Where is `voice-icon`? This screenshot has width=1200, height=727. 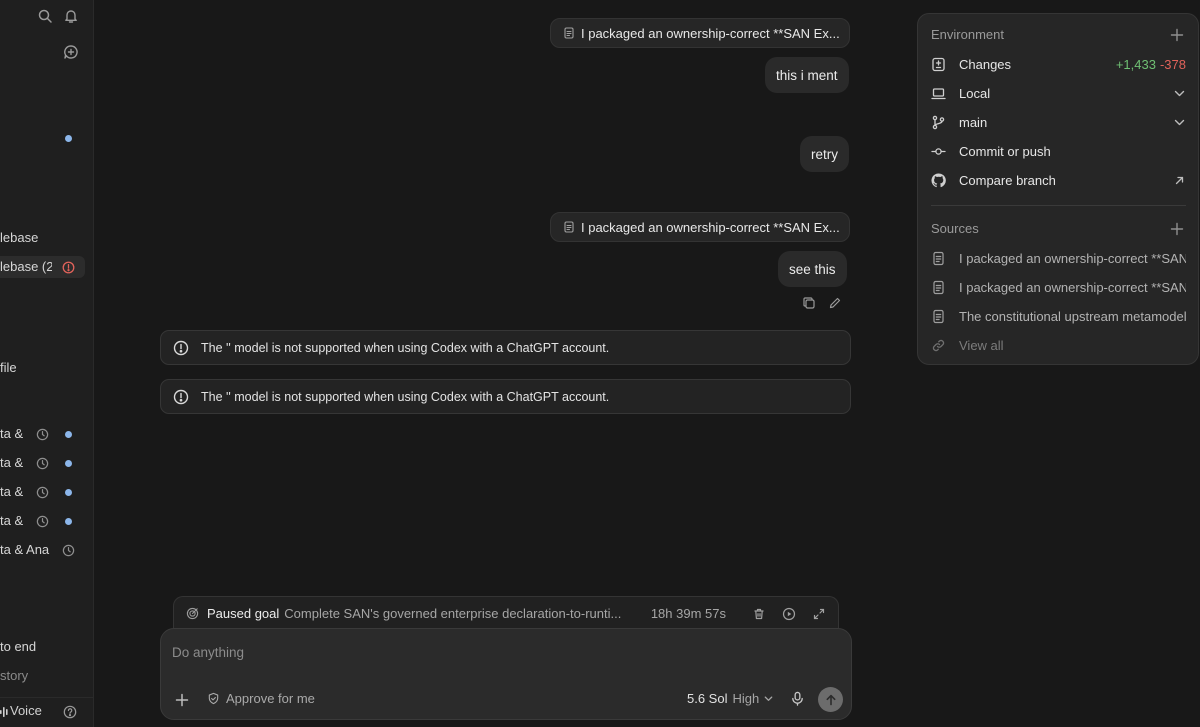
voice-icon is located at coordinates (4, 712).